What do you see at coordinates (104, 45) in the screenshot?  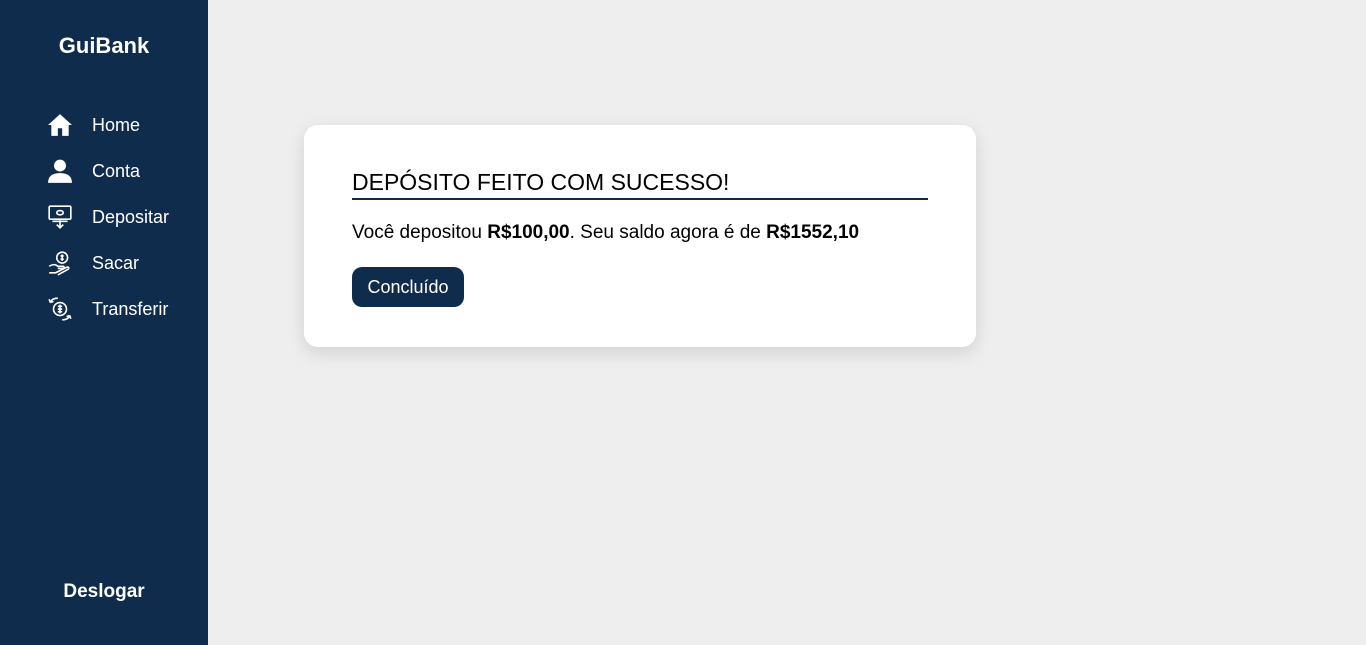 I see `brand-logo: GuiBank` at bounding box center [104, 45].